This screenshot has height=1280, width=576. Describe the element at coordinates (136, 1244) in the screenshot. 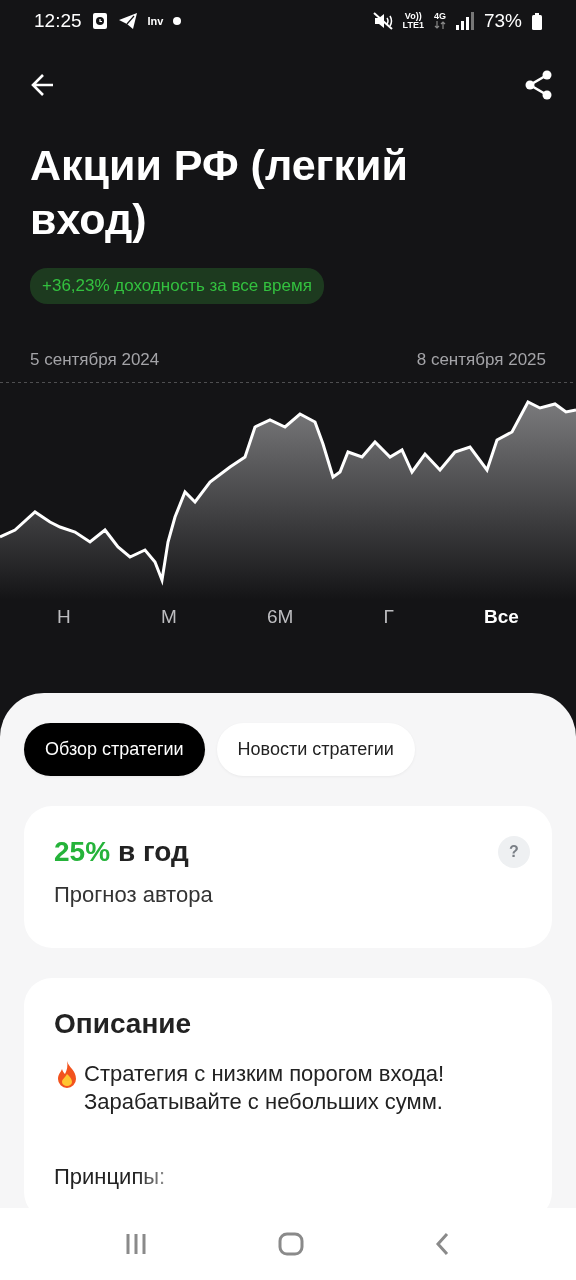

I see `recent-apps-icon` at that location.